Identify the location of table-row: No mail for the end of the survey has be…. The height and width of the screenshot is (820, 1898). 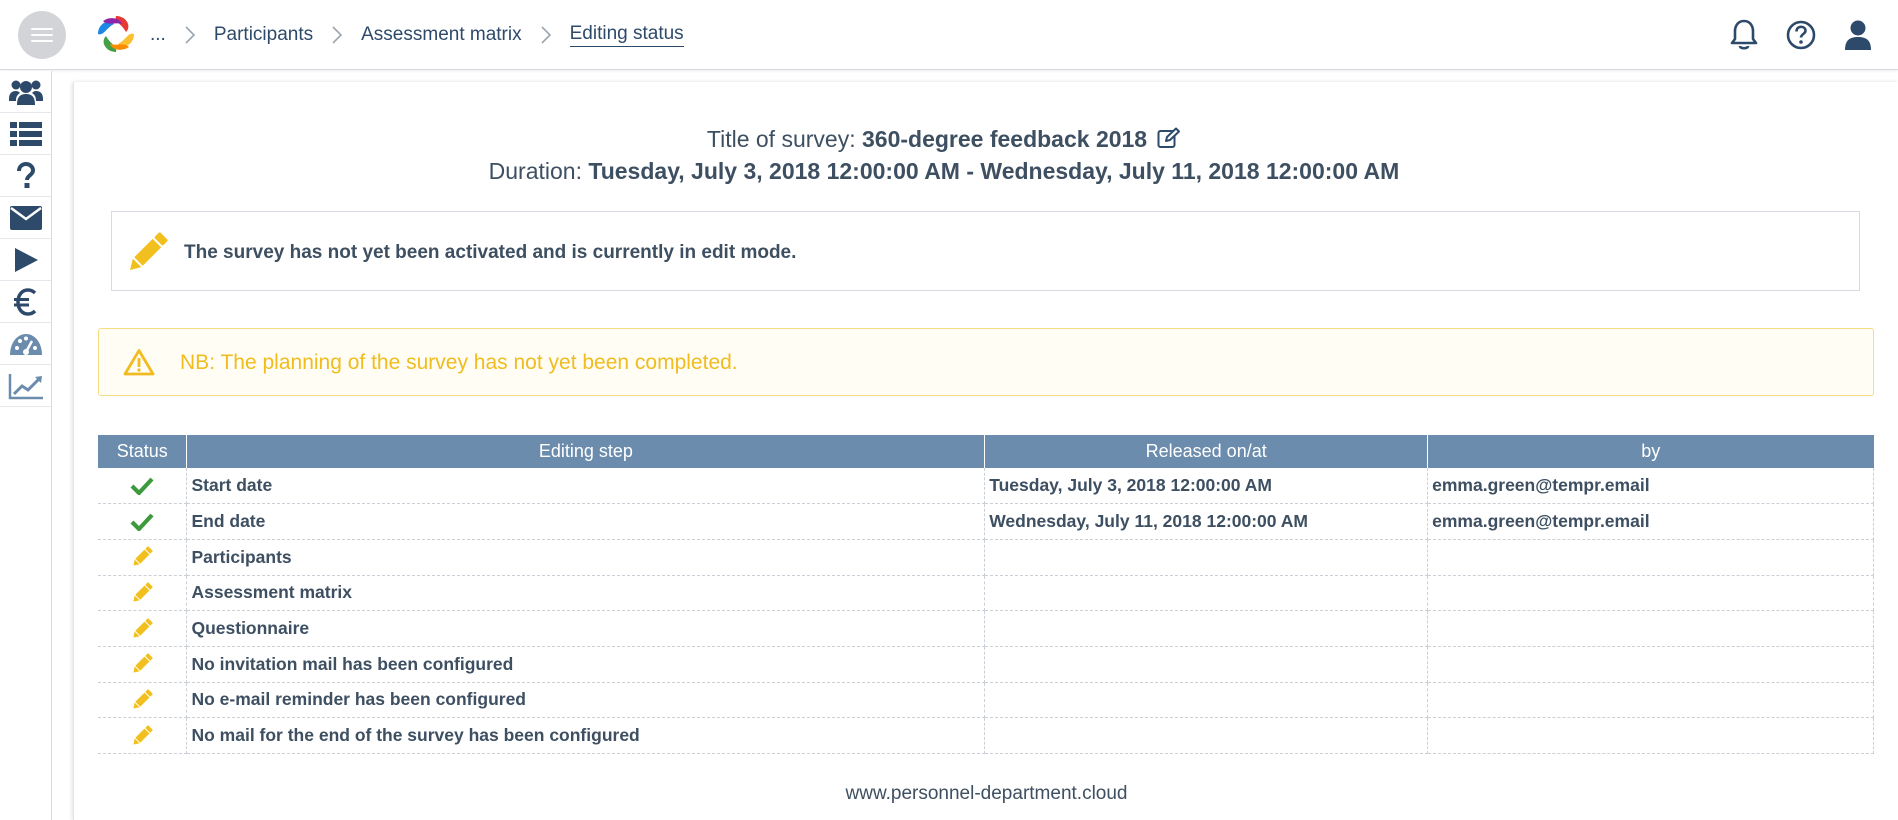
(986, 735).